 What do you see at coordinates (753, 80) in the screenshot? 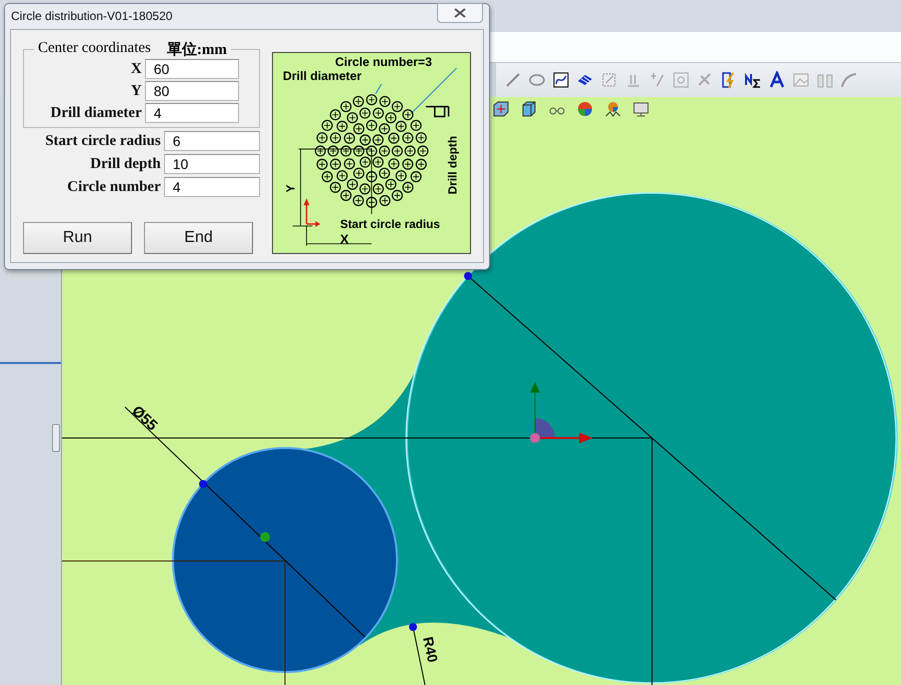
I see `sigma-icon` at bounding box center [753, 80].